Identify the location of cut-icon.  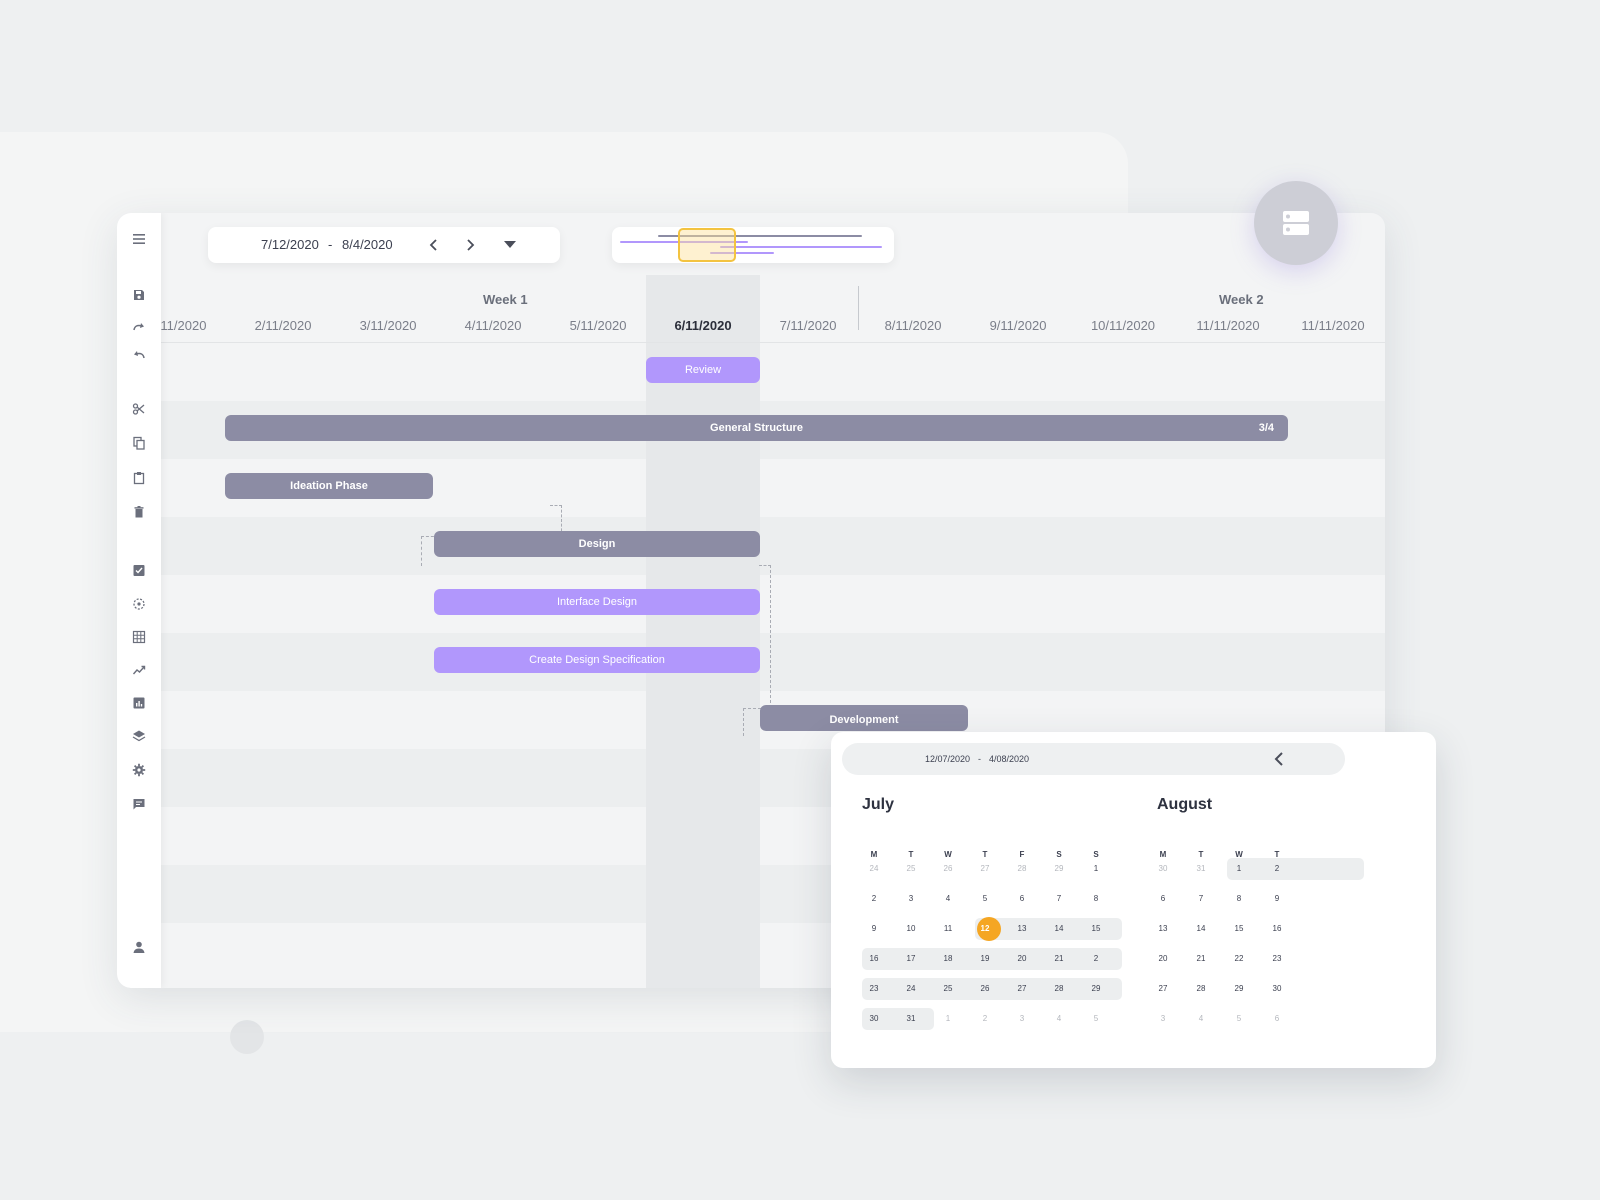
(139, 409).